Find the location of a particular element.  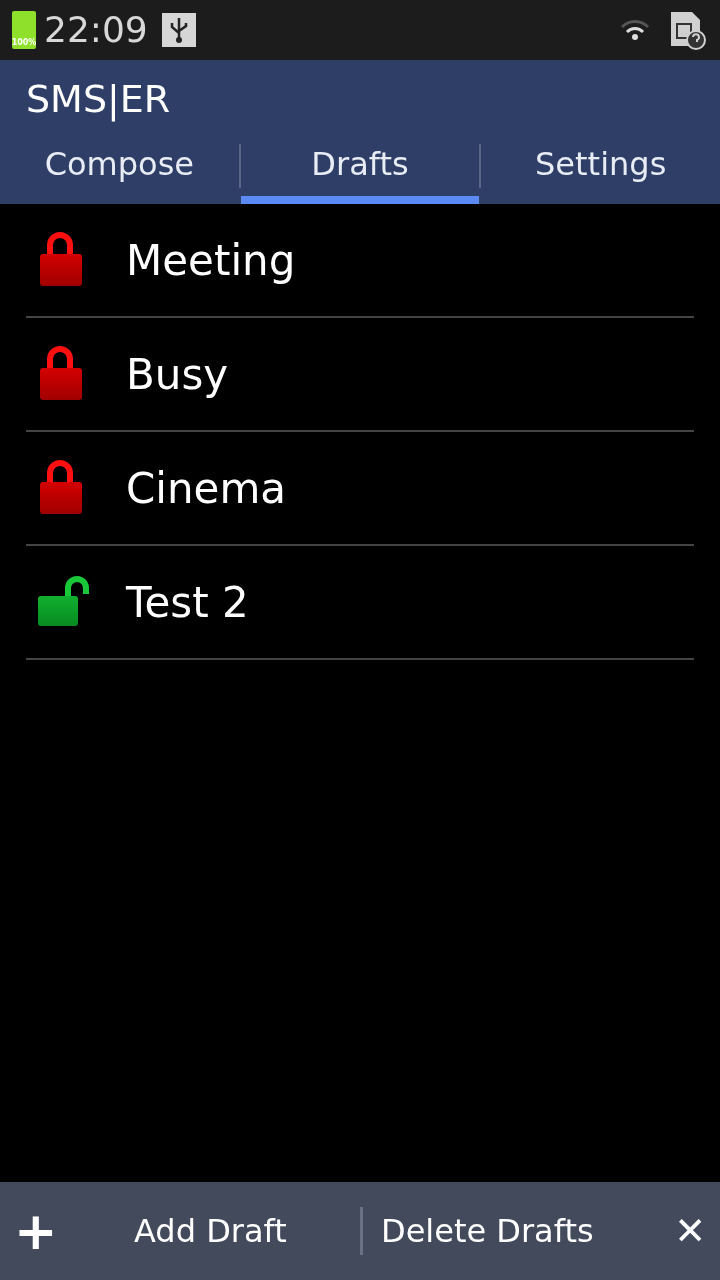

draft-name: Busy is located at coordinates (177, 374).